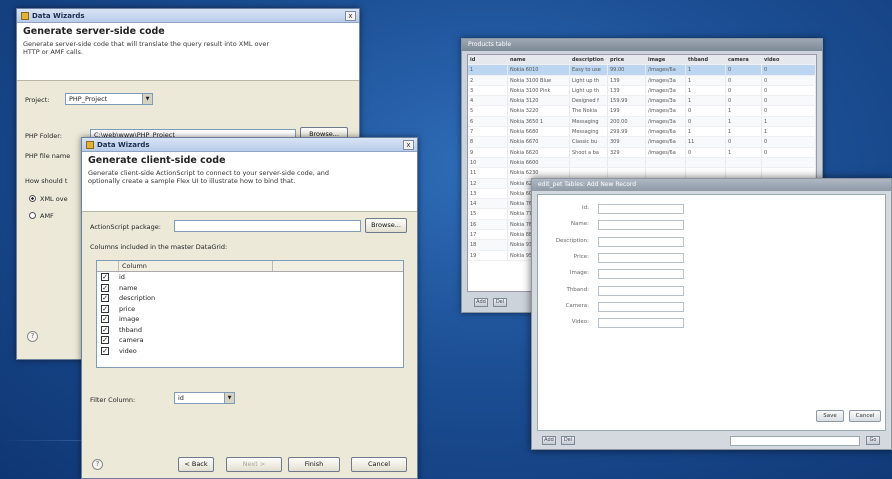  What do you see at coordinates (109, 99) in the screenshot?
I see `project-dropdown: PHP_Project ▼` at bounding box center [109, 99].